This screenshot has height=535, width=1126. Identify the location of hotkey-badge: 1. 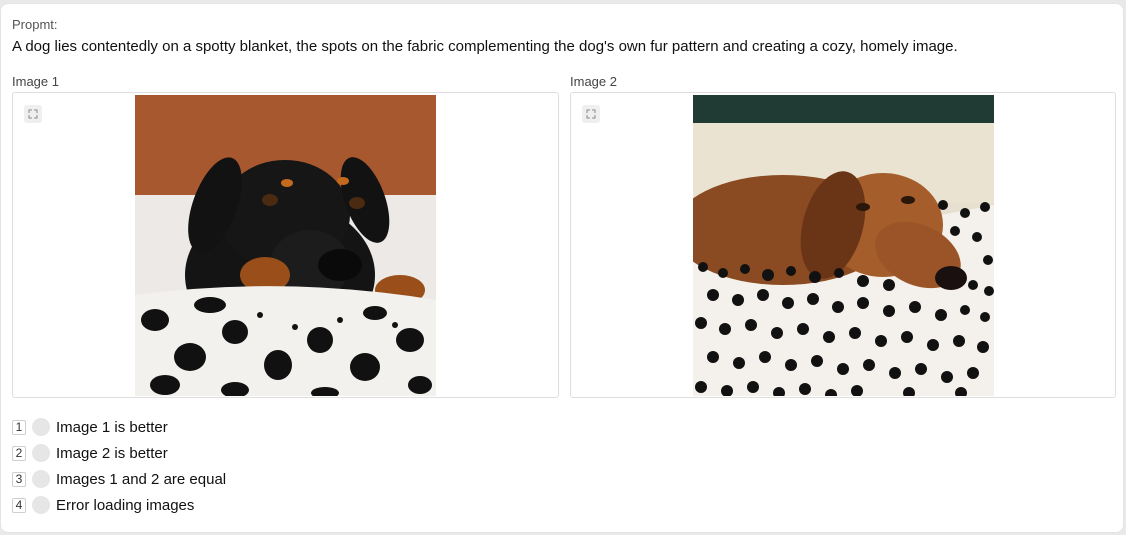
(19, 427).